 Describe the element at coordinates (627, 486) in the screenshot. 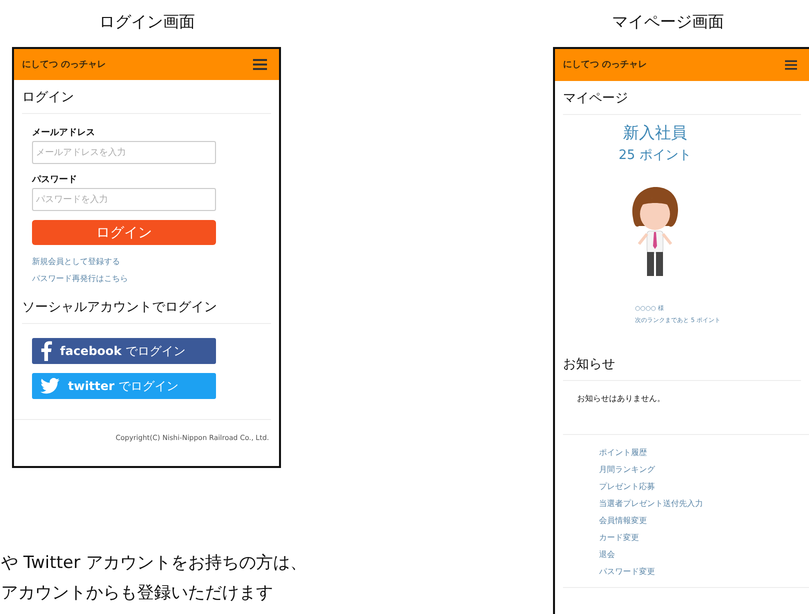

I see `menu-link: プレゼント応募` at that location.